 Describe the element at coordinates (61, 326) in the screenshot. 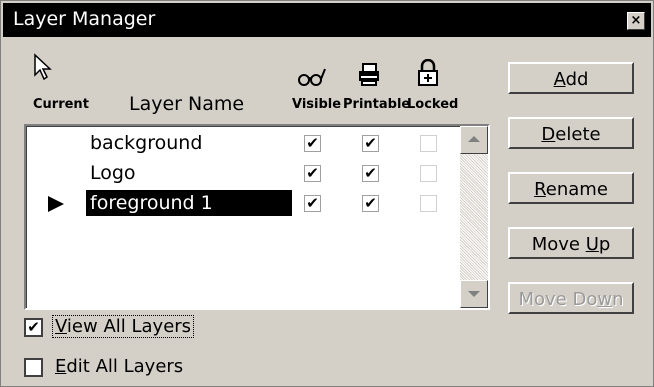

I see `view-all-layers-mnemonic: V` at that location.